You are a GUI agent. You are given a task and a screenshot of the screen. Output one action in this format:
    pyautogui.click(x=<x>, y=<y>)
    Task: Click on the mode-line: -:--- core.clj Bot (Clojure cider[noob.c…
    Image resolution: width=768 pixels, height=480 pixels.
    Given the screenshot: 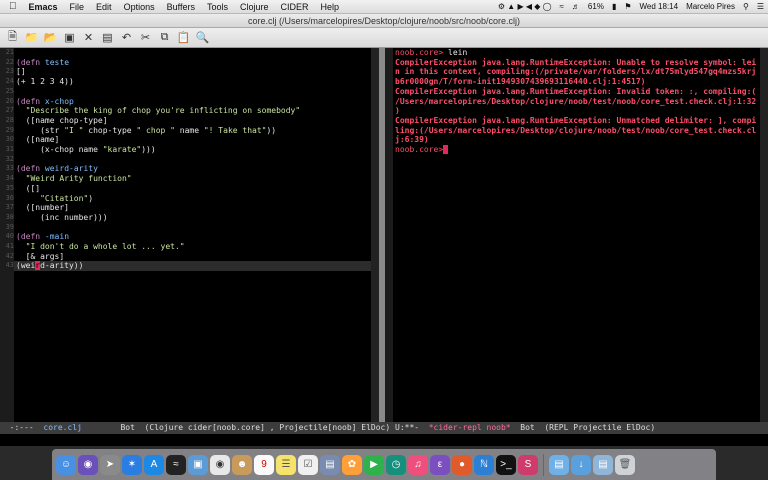 What is the action you would take?
    pyautogui.click(x=384, y=428)
    